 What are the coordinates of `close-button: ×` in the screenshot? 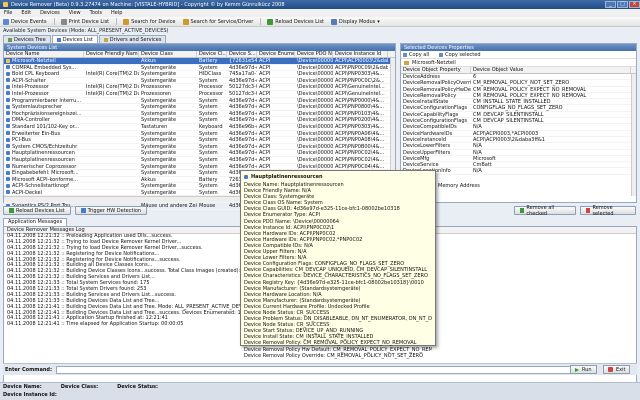 It's located at (634, 4).